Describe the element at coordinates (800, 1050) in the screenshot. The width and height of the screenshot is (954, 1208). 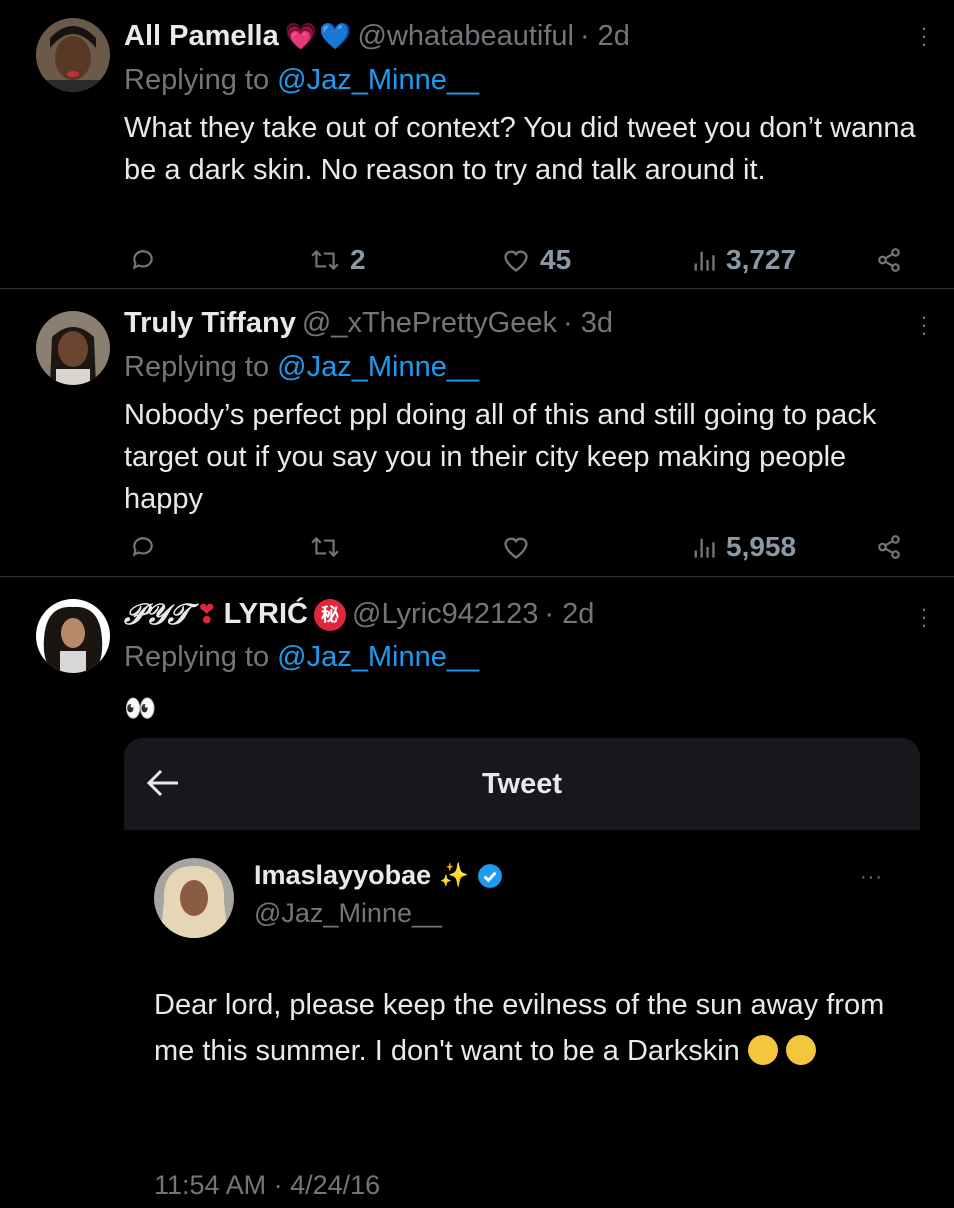
I see `laughing-tears-emoji-icon` at that location.